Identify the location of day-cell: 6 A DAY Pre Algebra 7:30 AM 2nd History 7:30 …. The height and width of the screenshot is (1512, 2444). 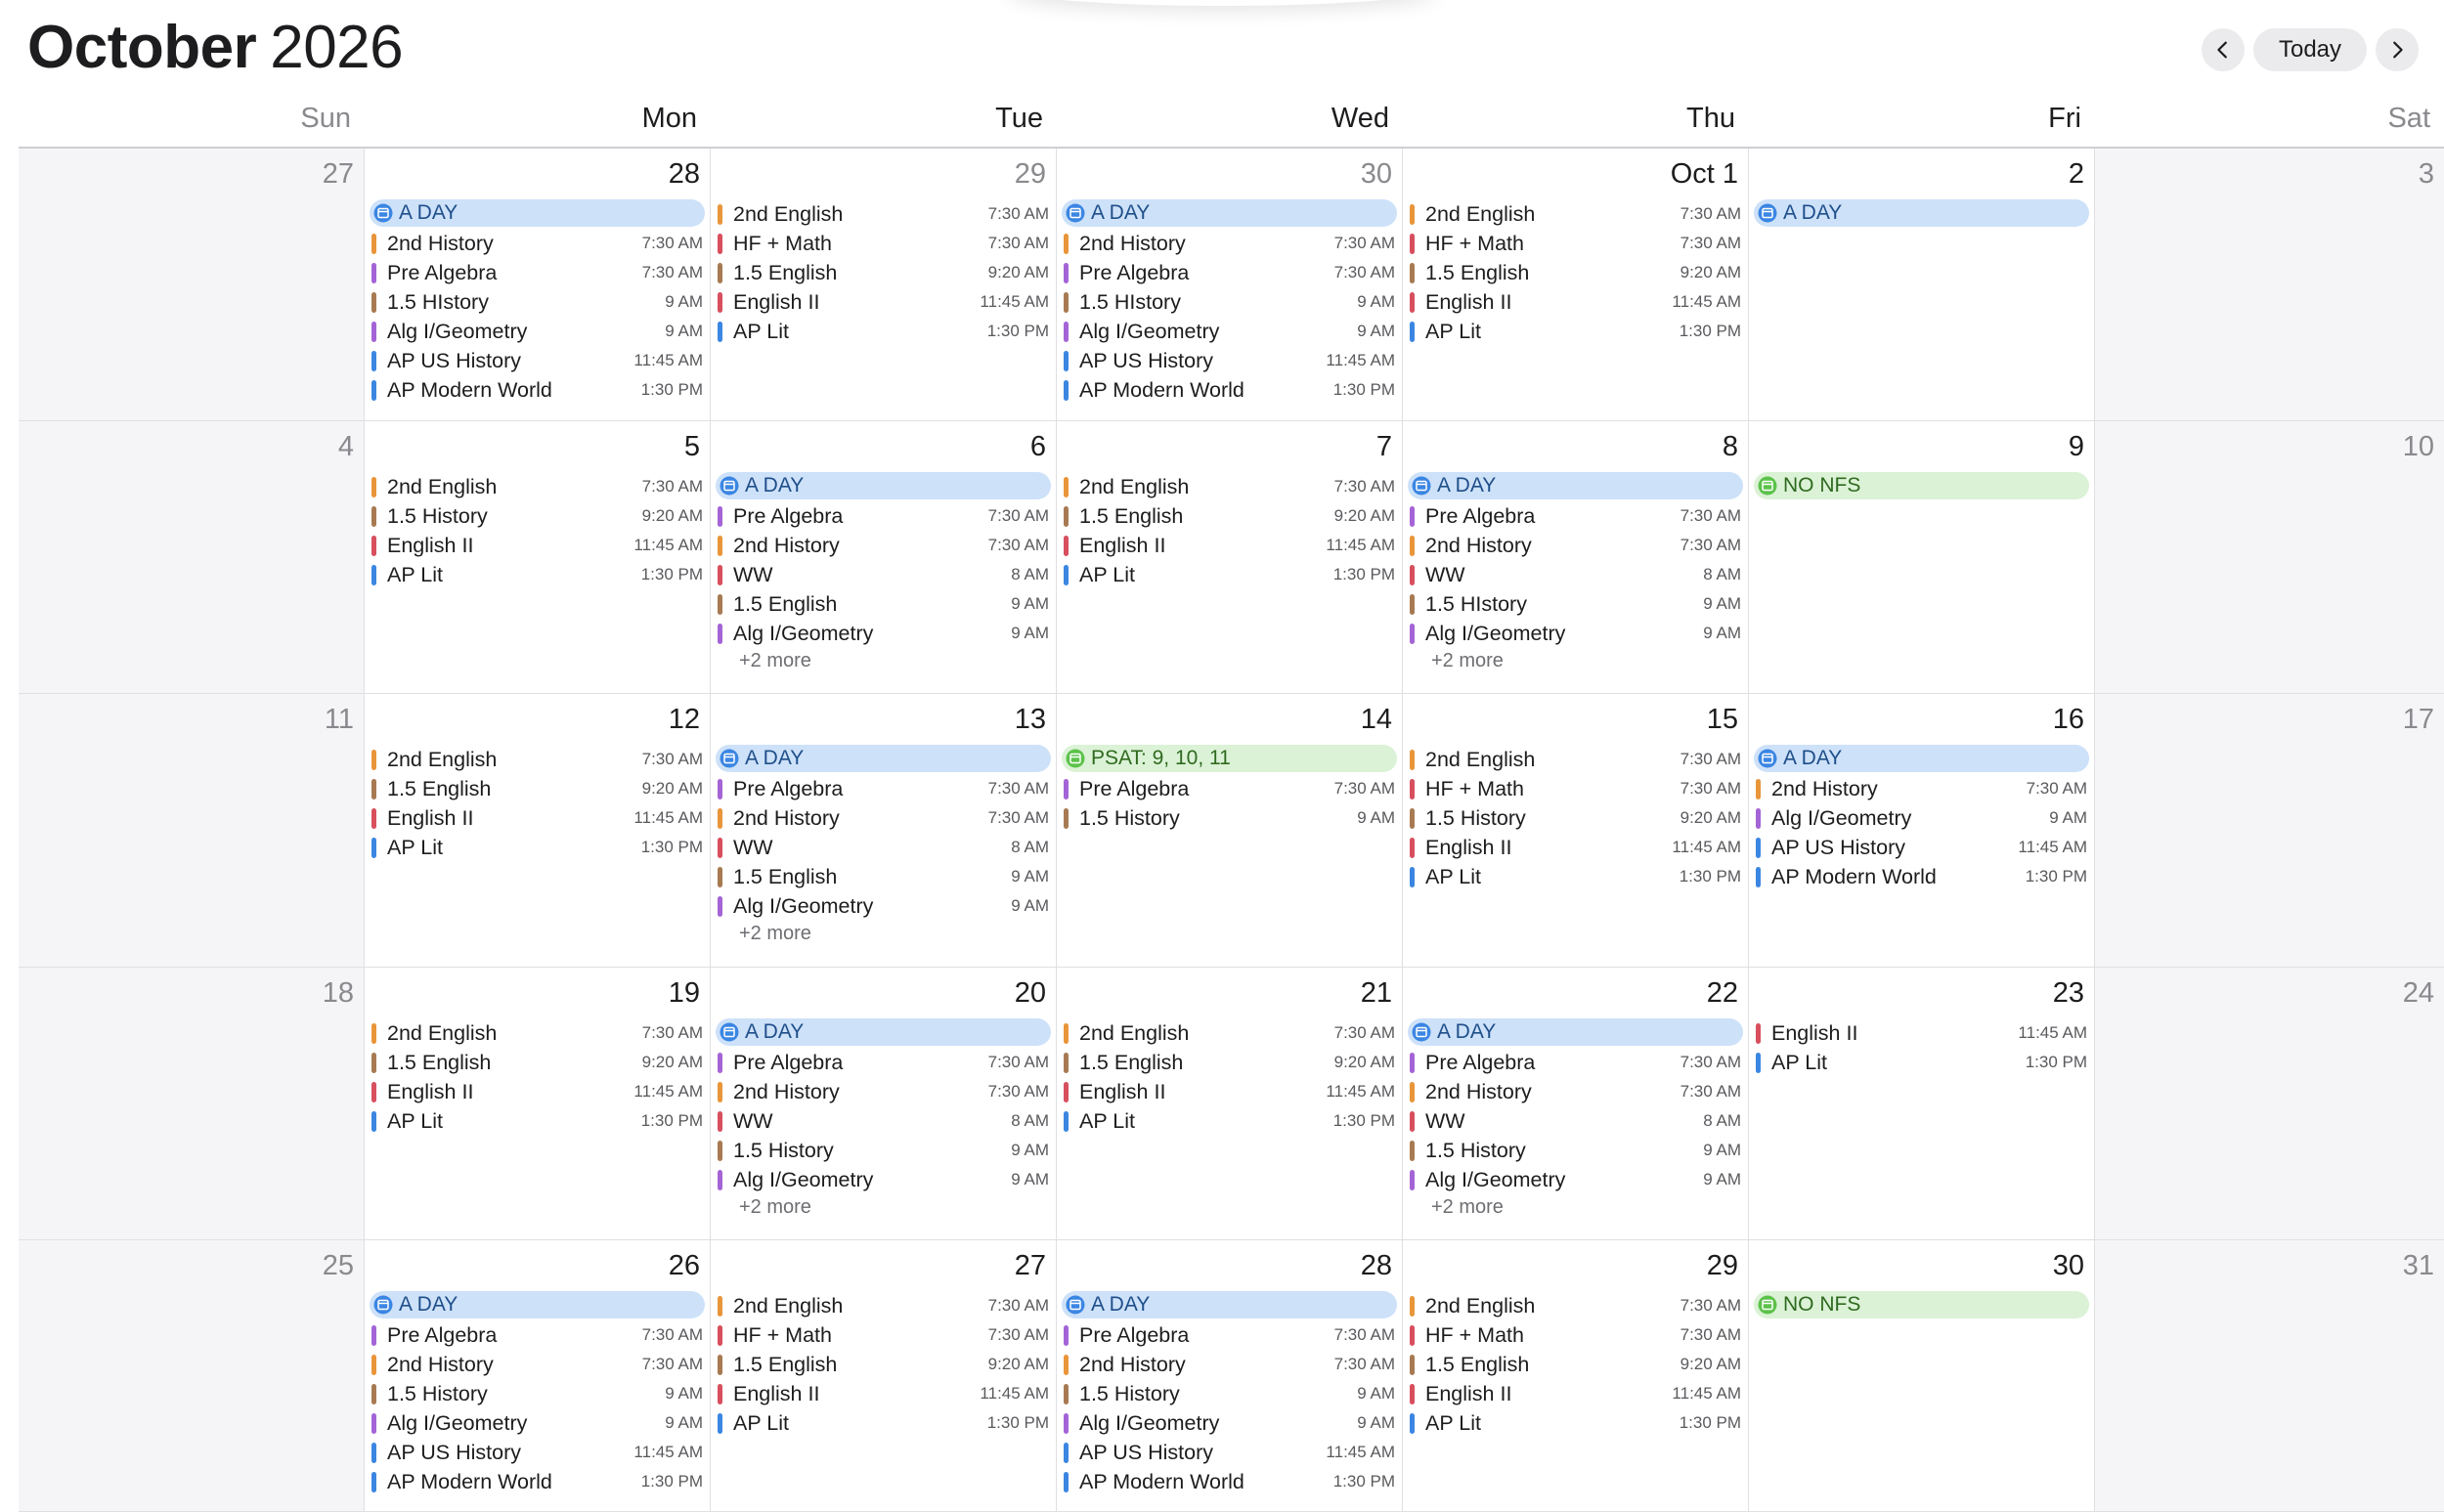
(884, 557).